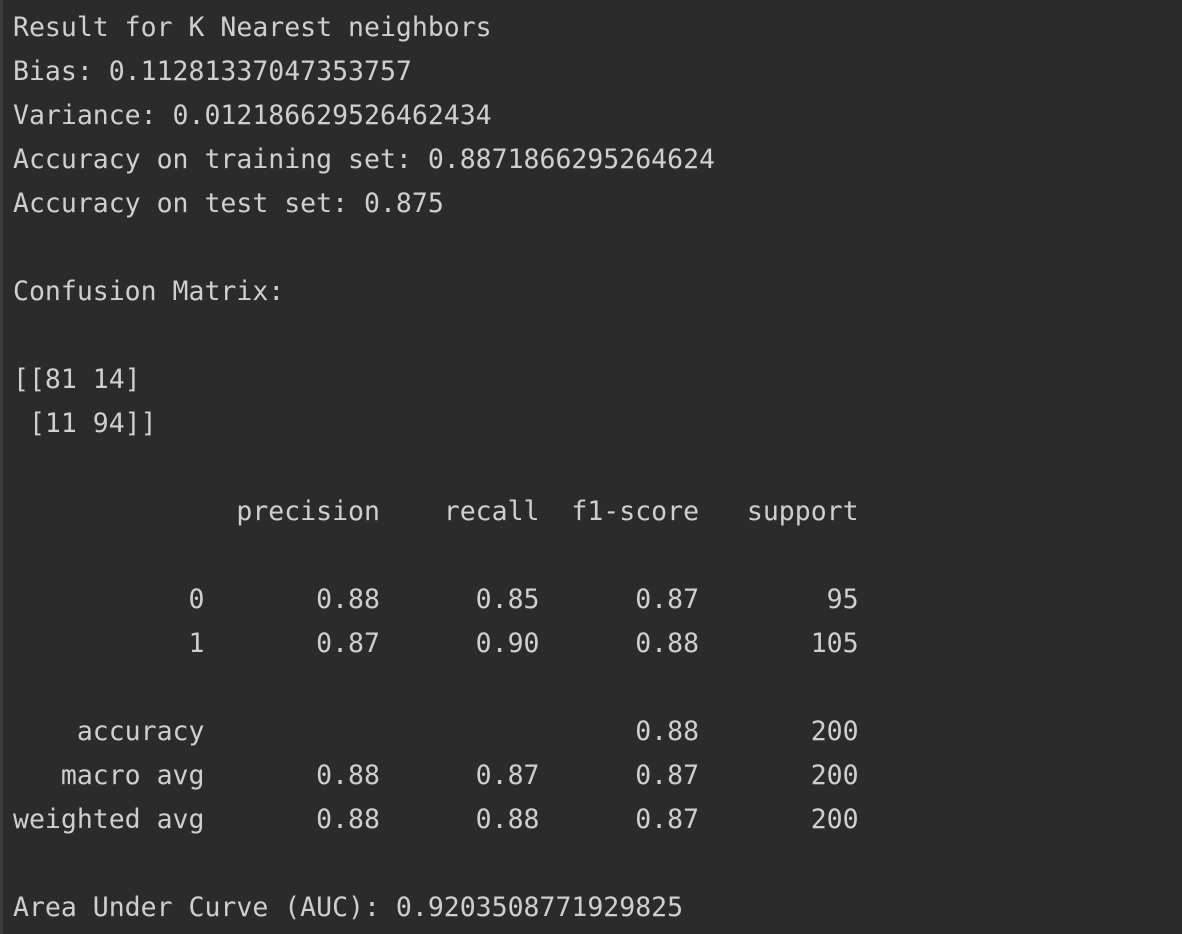 The width and height of the screenshot is (1182, 934). Describe the element at coordinates (436, 819) in the screenshot. I see `report-row-weighted-avg: weighted avg 0.88 0.88 0.87 200` at that location.